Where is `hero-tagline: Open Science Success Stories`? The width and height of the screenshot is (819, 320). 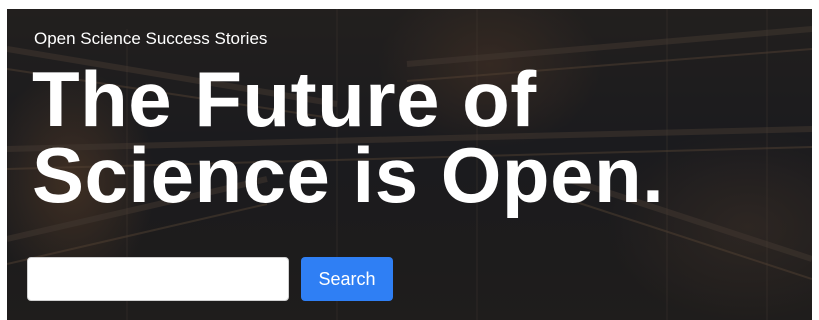 hero-tagline: Open Science Success Stories is located at coordinates (151, 38).